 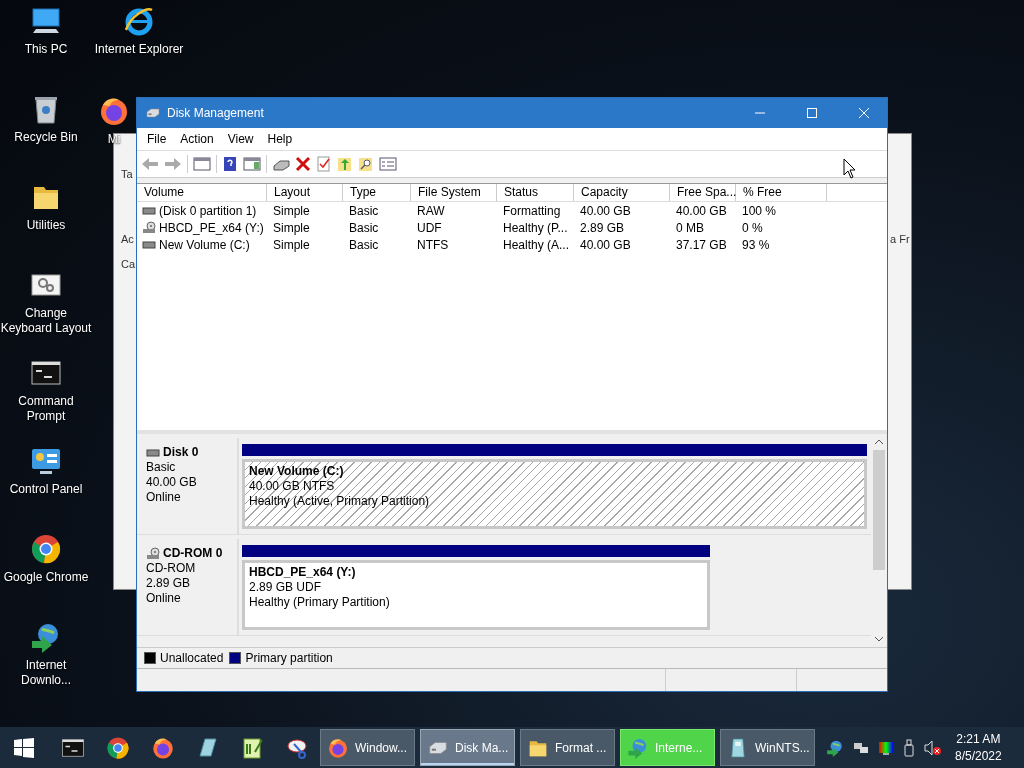 I want to click on table-cell-text: UDF, so click(x=429, y=227).